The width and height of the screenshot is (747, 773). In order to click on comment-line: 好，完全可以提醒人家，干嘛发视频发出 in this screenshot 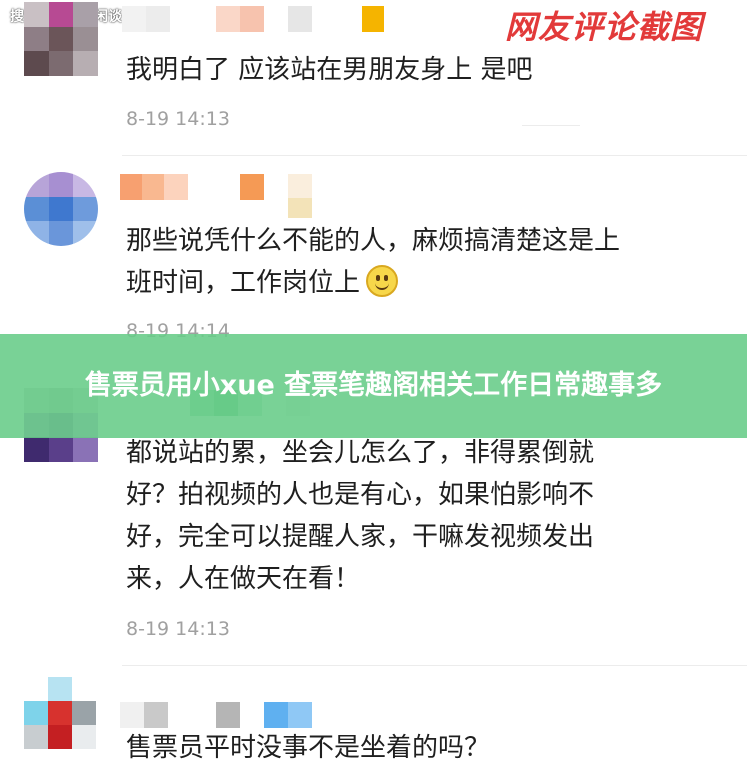, I will do `click(360, 537)`.